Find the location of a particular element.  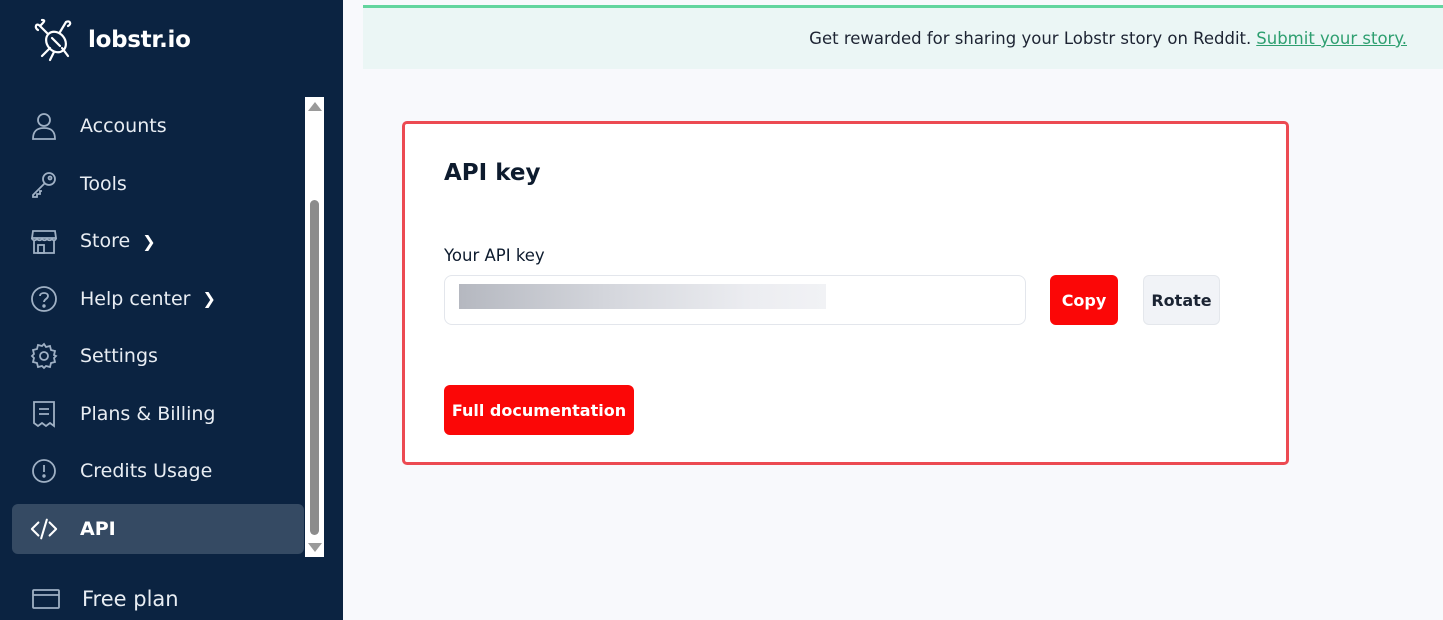

sidebar-item-tools: Tools is located at coordinates (158, 184).